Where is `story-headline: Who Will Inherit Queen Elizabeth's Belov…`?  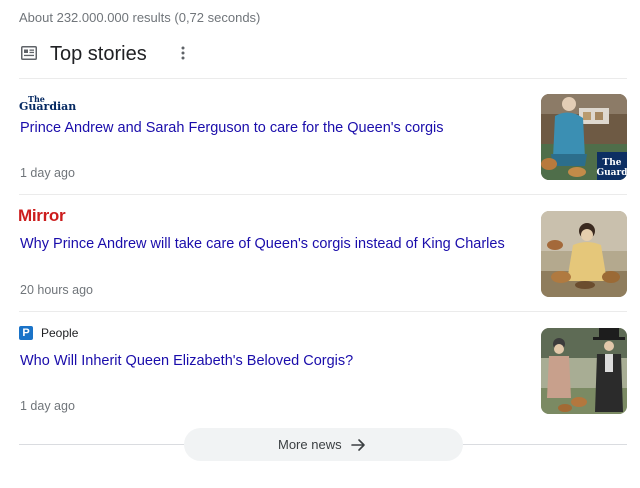
story-headline: Who Will Inherit Queen Elizabeth's Belov… is located at coordinates (186, 361).